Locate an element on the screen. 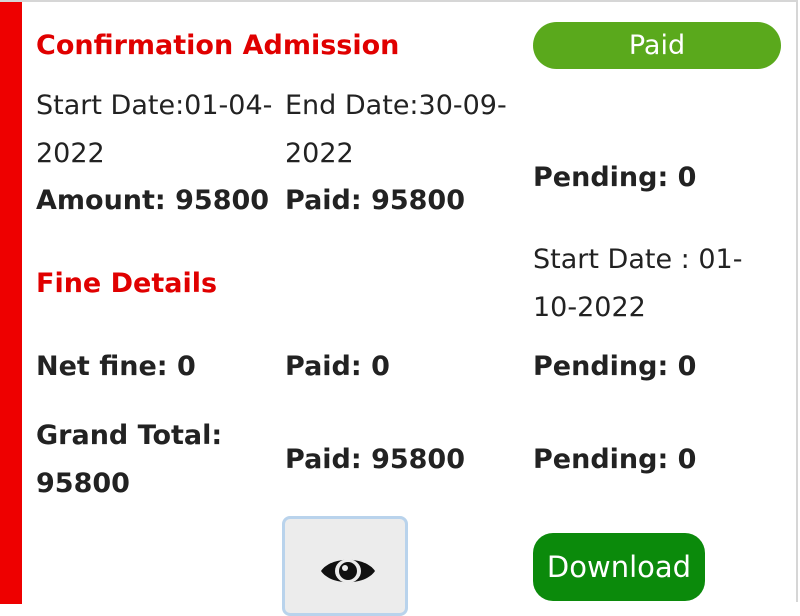 The image size is (800, 616). view-button is located at coordinates (345, 566).